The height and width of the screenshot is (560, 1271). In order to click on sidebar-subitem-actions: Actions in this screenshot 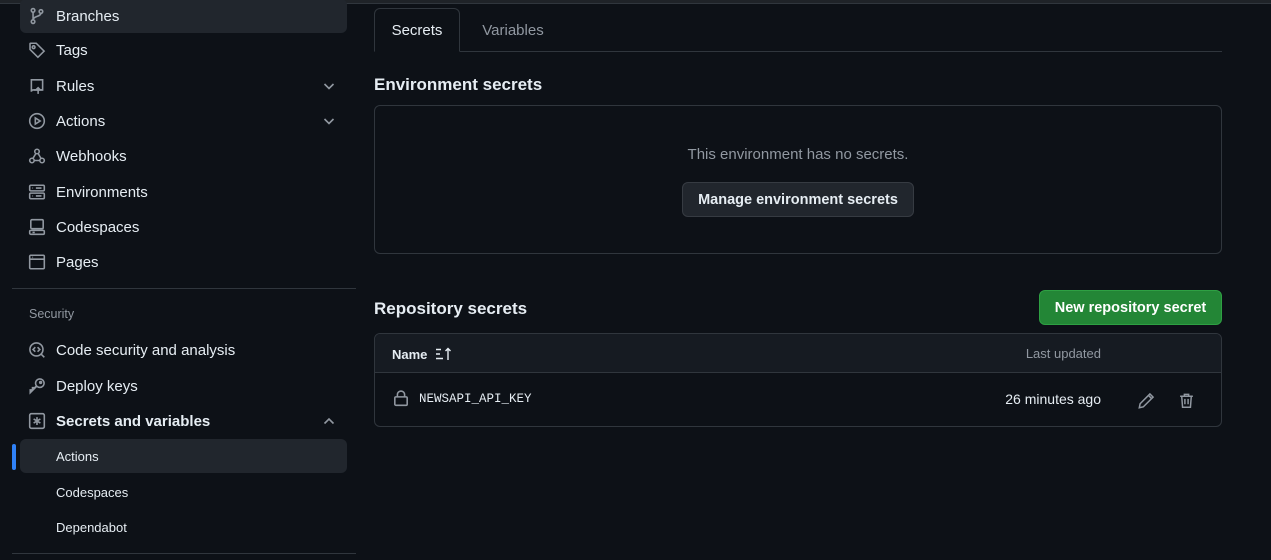, I will do `click(183, 456)`.